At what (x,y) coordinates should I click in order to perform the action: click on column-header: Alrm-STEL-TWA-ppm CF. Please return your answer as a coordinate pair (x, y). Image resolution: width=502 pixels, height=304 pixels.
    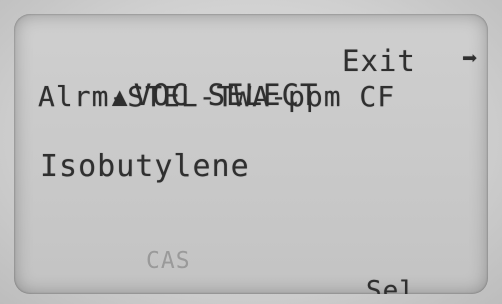
    Looking at the image, I should click on (217, 96).